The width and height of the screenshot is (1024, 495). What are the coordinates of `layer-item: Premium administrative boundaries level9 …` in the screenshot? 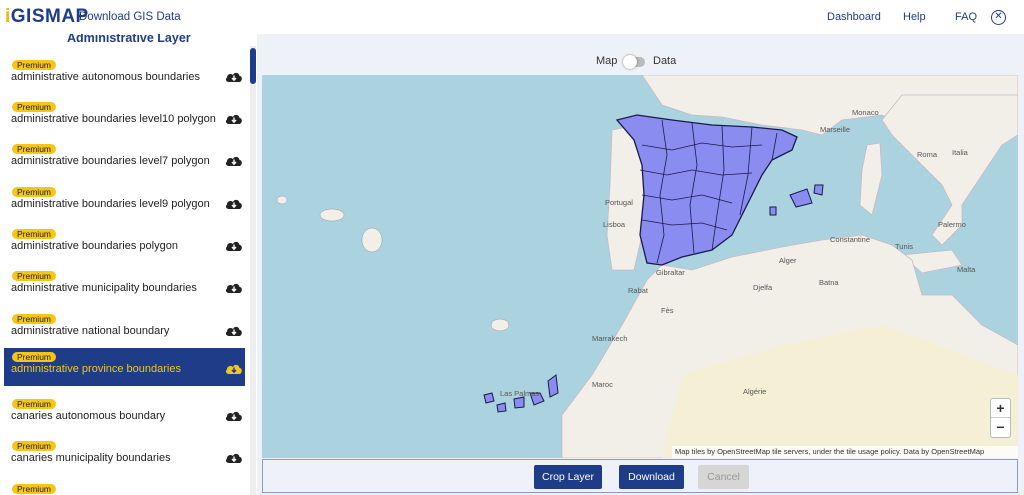 It's located at (124, 202).